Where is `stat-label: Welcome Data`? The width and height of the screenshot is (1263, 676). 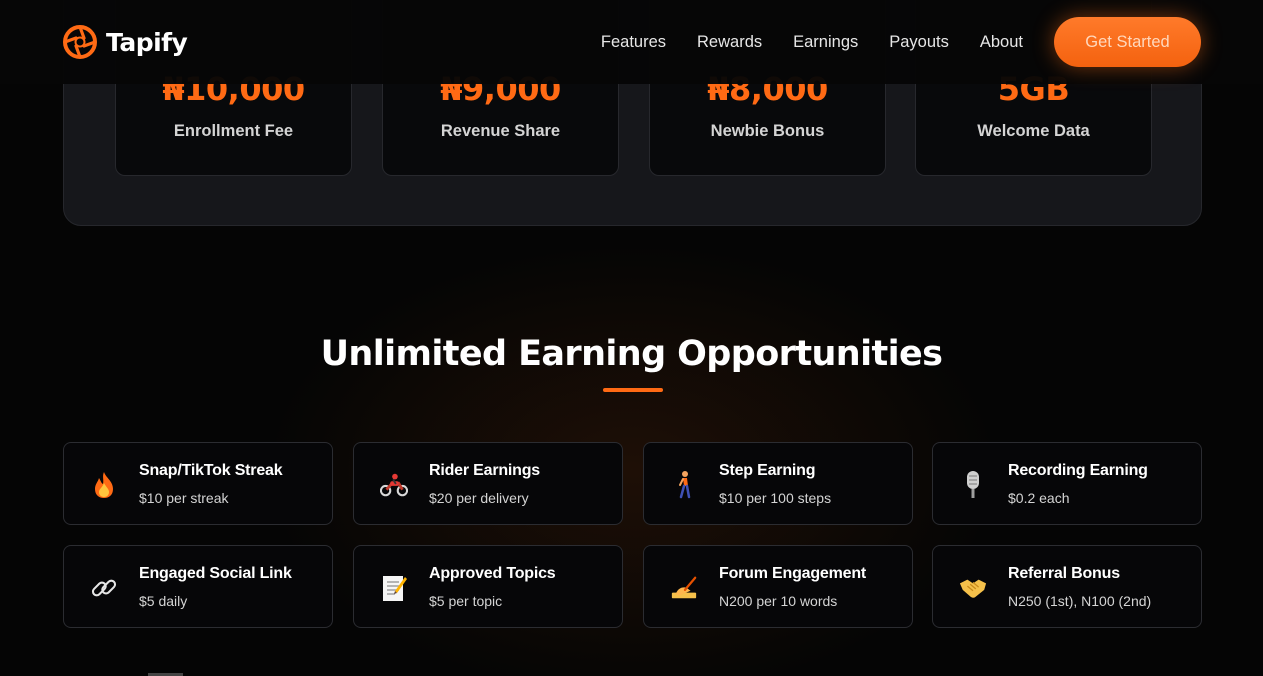
stat-label: Welcome Data is located at coordinates (1033, 131).